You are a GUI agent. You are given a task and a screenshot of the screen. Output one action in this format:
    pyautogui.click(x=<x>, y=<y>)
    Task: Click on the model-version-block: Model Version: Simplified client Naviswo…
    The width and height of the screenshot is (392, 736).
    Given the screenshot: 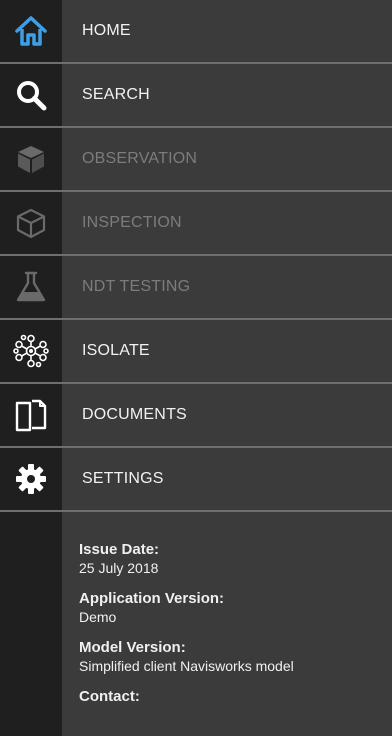 What is the action you would take?
    pyautogui.click(x=229, y=657)
    